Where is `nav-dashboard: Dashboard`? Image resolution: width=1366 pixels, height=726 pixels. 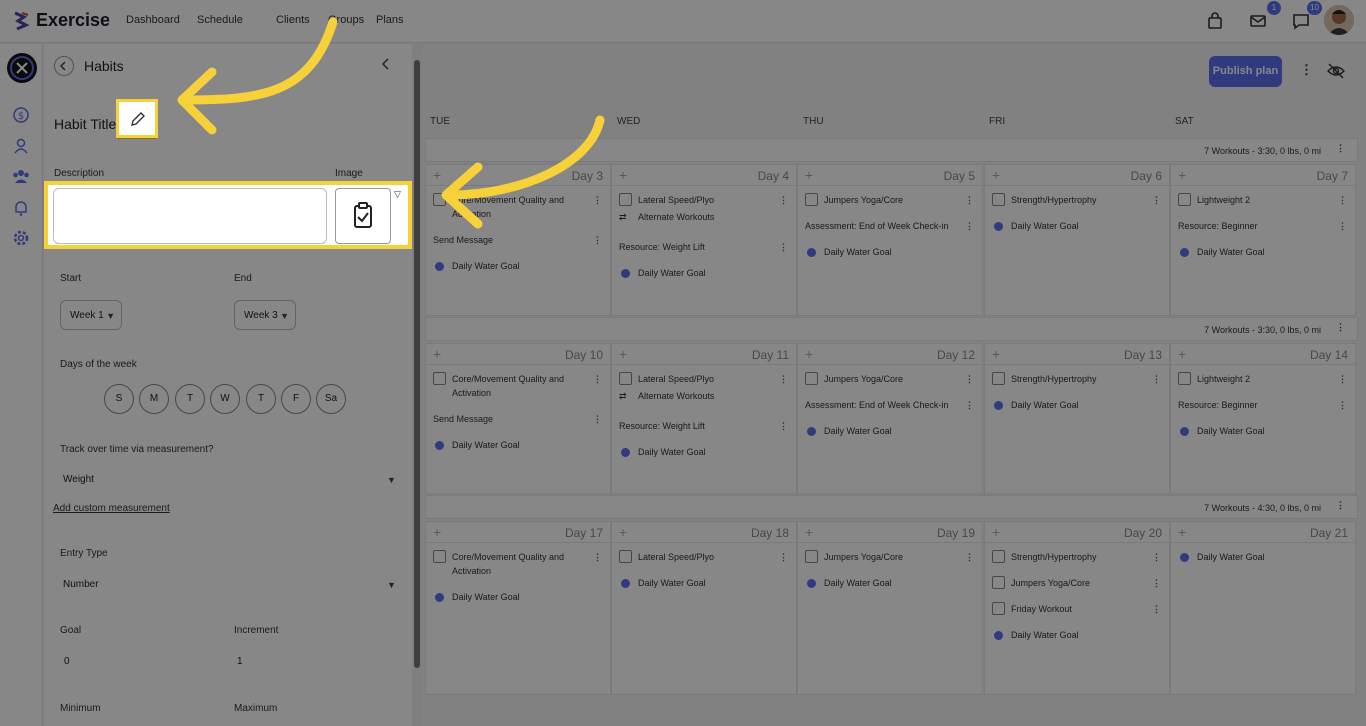
nav-dashboard: Dashboard is located at coordinates (161, 20).